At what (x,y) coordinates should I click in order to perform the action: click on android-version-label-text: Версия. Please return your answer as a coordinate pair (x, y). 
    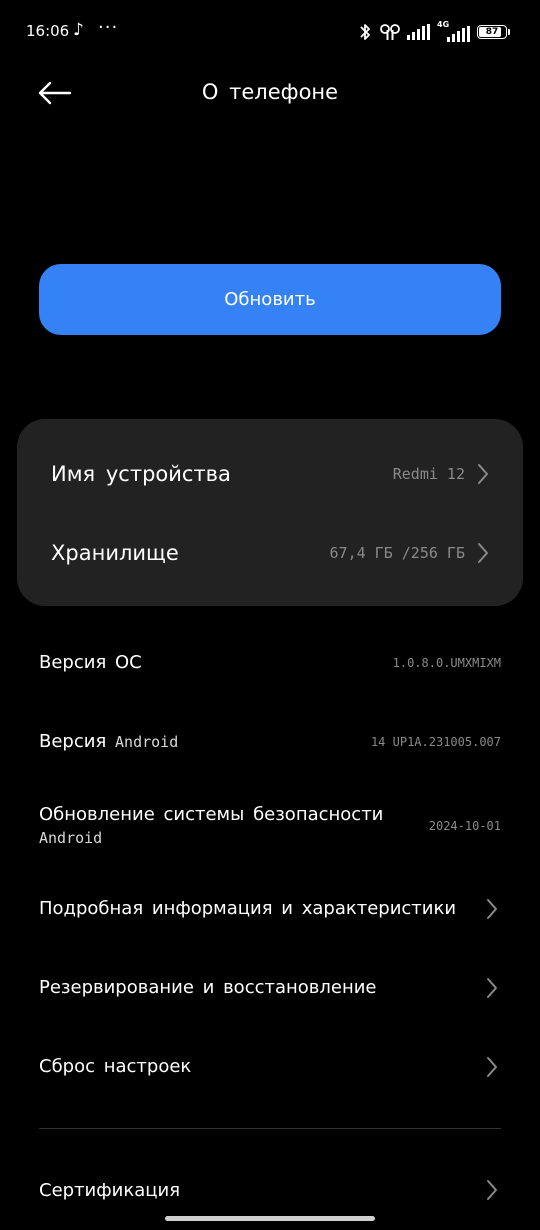
    Looking at the image, I should click on (73, 741).